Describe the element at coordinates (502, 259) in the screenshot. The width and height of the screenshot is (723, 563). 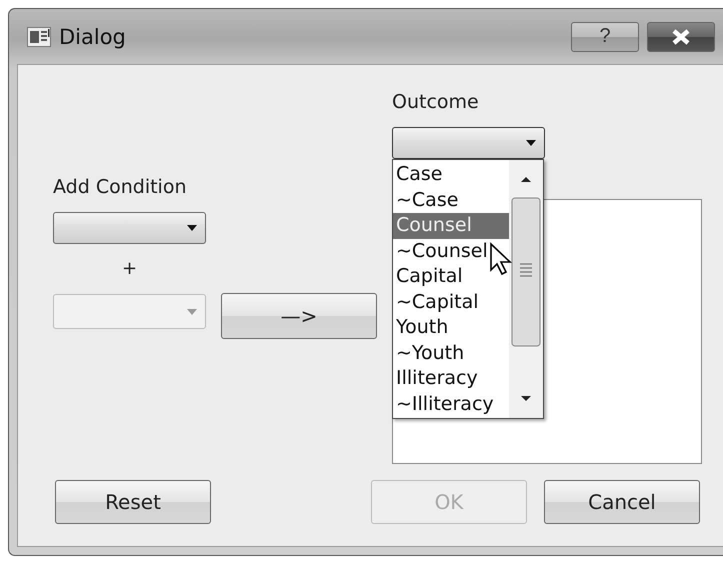
I see `mouse-cursor-icon` at that location.